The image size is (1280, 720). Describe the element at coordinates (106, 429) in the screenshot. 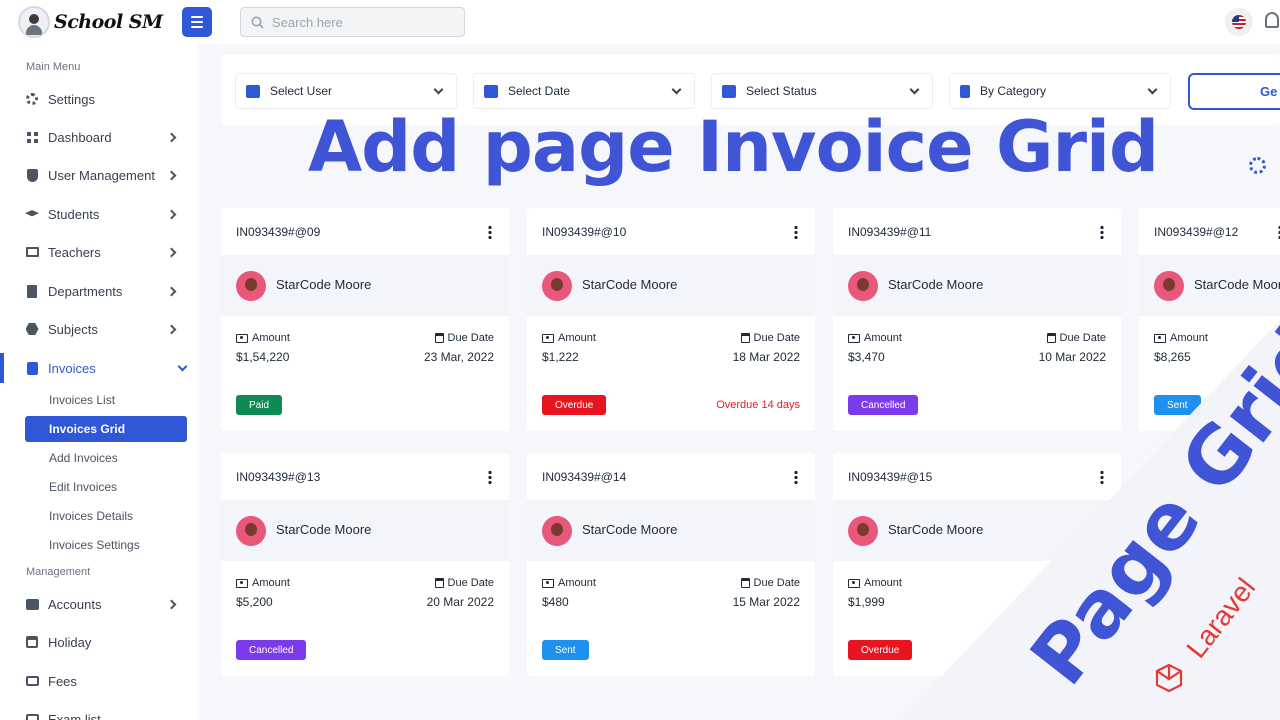

I see `sidebar-subitem-invoices-grid: Invoices Grid` at that location.